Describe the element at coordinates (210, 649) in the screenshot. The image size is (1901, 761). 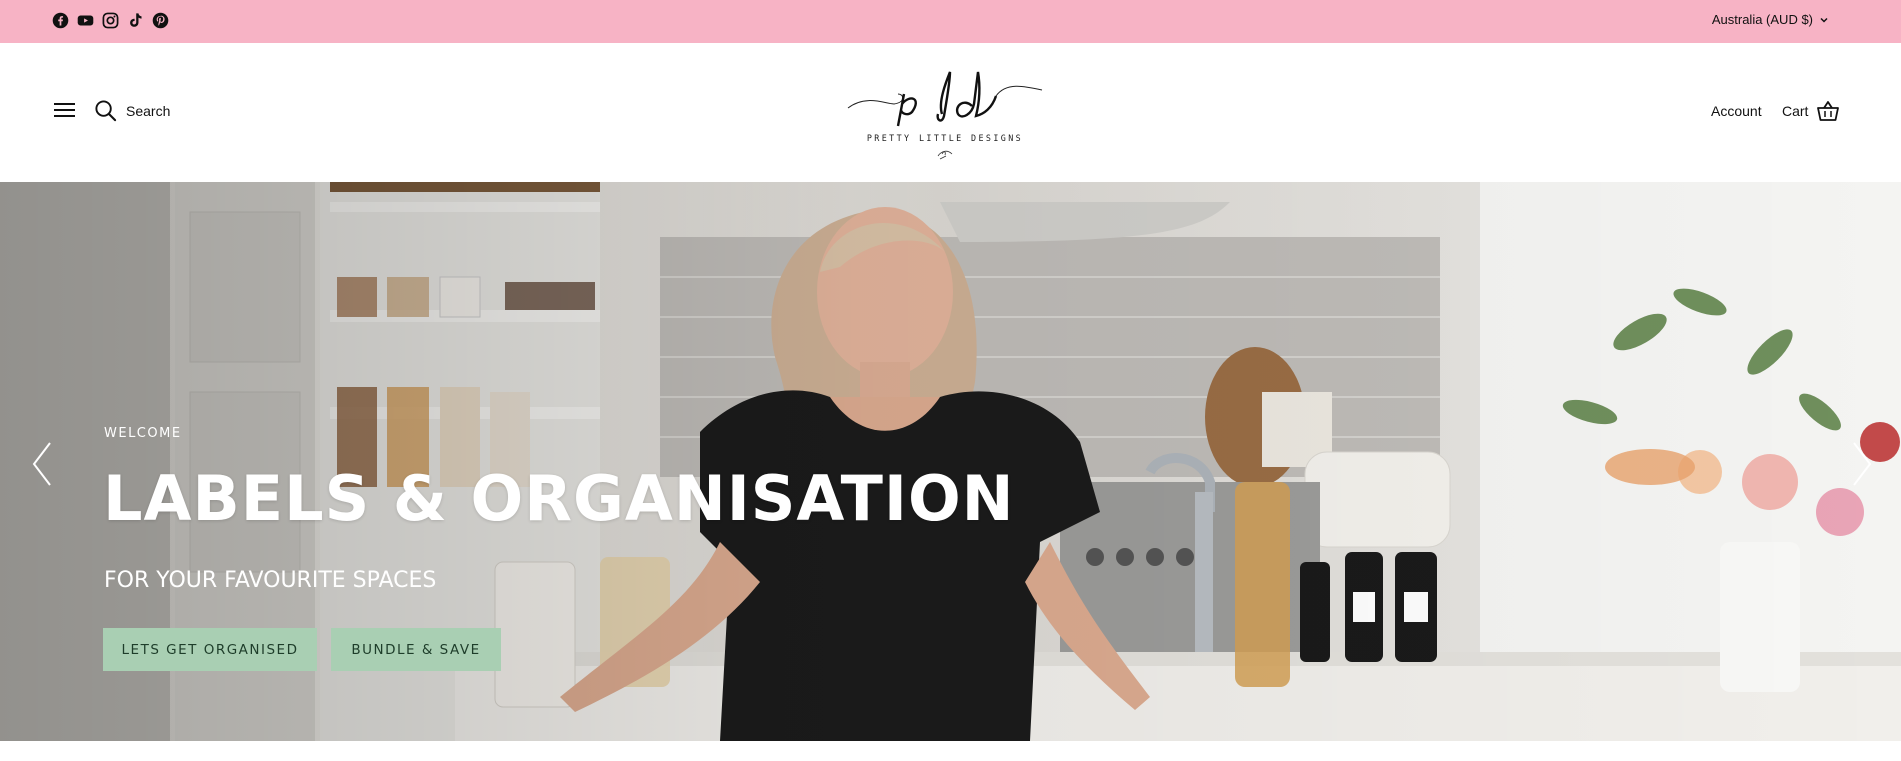
I see `lets-get-organised-button: LETS GET ORGANISED` at that location.